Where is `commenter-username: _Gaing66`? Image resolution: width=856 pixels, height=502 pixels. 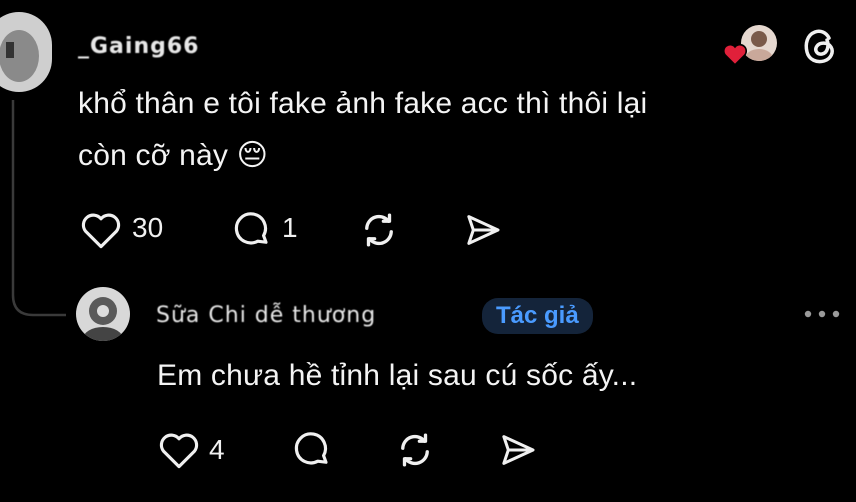 commenter-username: _Gaing66 is located at coordinates (138, 46).